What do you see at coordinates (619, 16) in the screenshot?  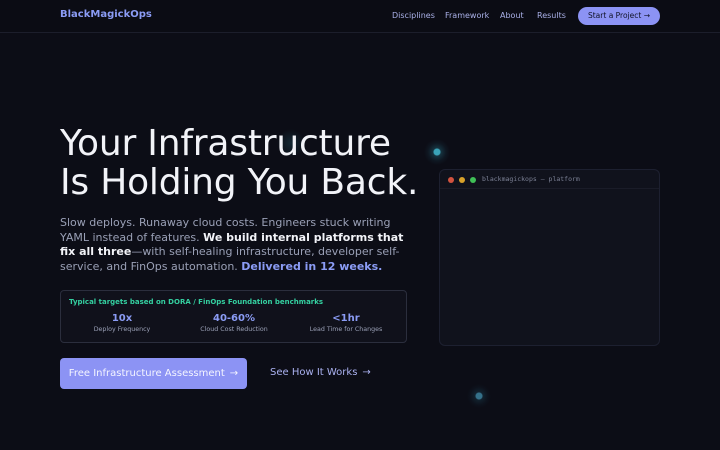 I see `start-project-button: Start a Project →` at bounding box center [619, 16].